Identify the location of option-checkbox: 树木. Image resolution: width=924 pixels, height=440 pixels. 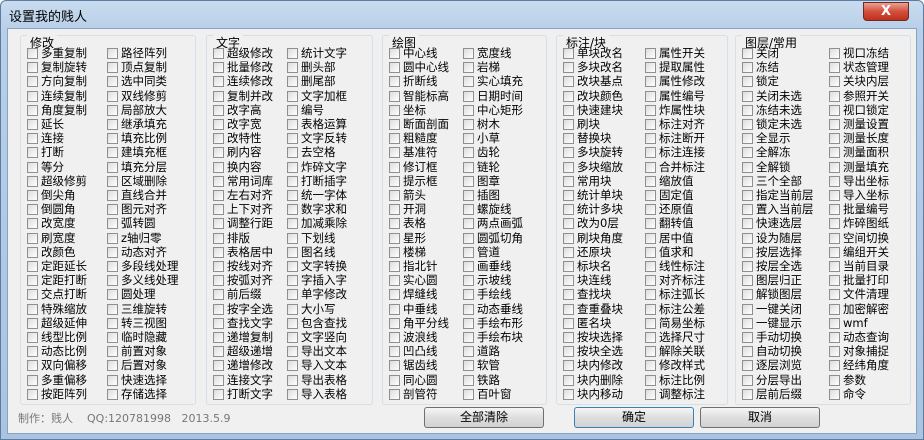
(503, 125).